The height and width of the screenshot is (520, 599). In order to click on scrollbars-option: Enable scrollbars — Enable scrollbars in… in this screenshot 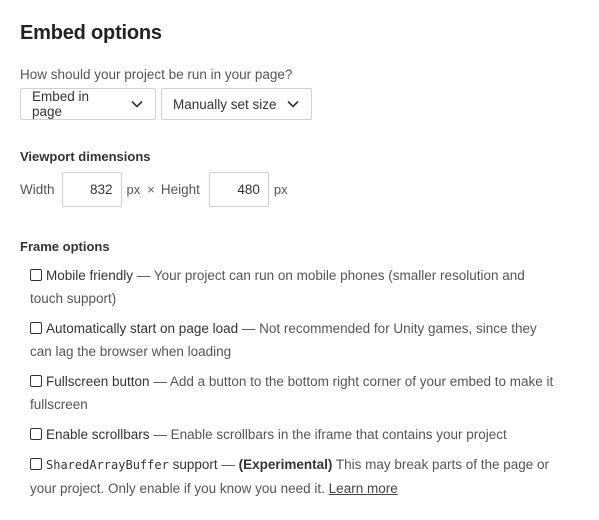, I will do `click(292, 434)`.